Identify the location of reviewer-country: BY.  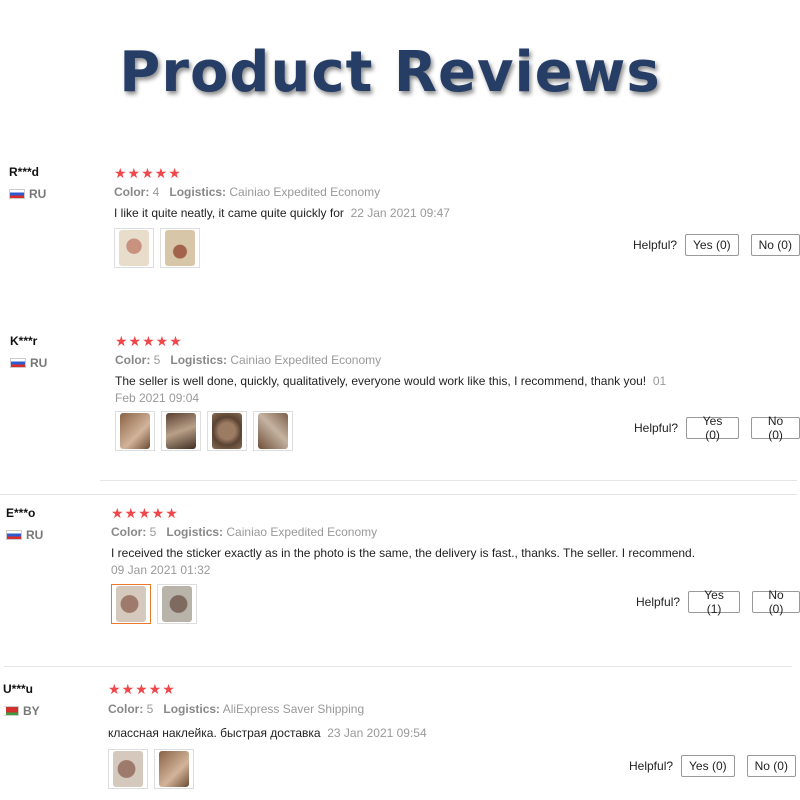
(21, 711).